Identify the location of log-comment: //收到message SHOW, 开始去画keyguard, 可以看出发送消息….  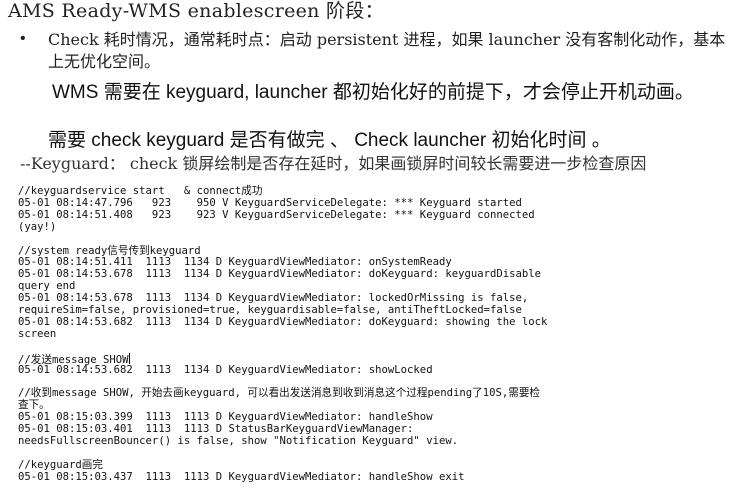
(279, 393).